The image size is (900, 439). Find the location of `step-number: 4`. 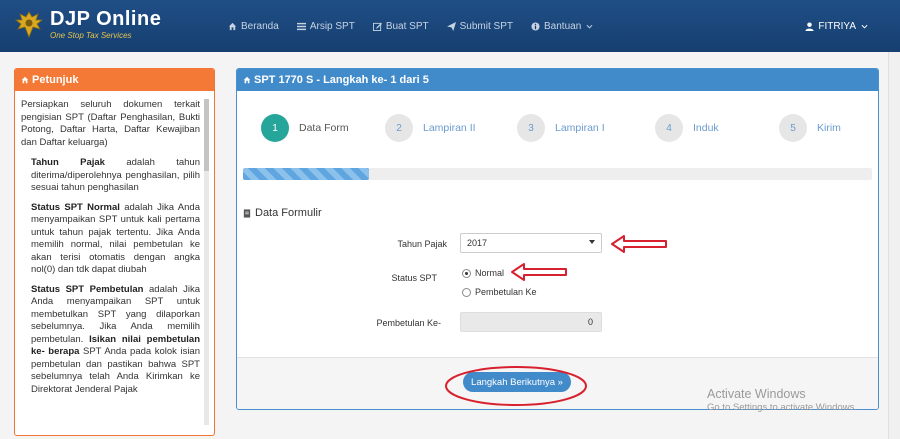

step-number: 4 is located at coordinates (669, 128).